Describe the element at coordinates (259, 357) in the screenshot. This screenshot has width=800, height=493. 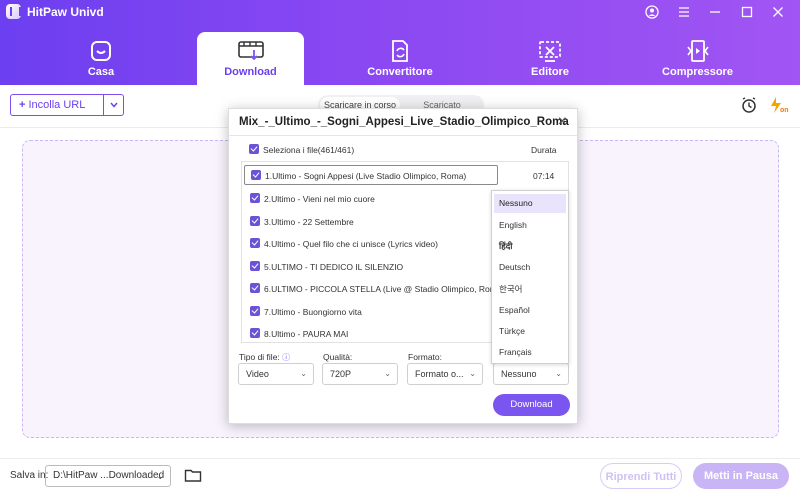
I see `file-type-label-text: Tipo di file:` at that location.